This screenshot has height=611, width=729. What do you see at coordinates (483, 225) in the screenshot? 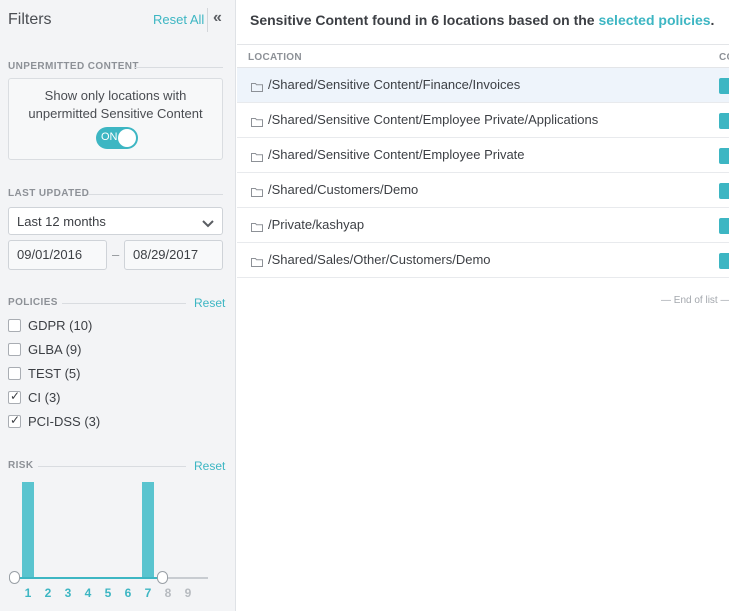
I see `location-row: /Private/kashyap` at bounding box center [483, 225].